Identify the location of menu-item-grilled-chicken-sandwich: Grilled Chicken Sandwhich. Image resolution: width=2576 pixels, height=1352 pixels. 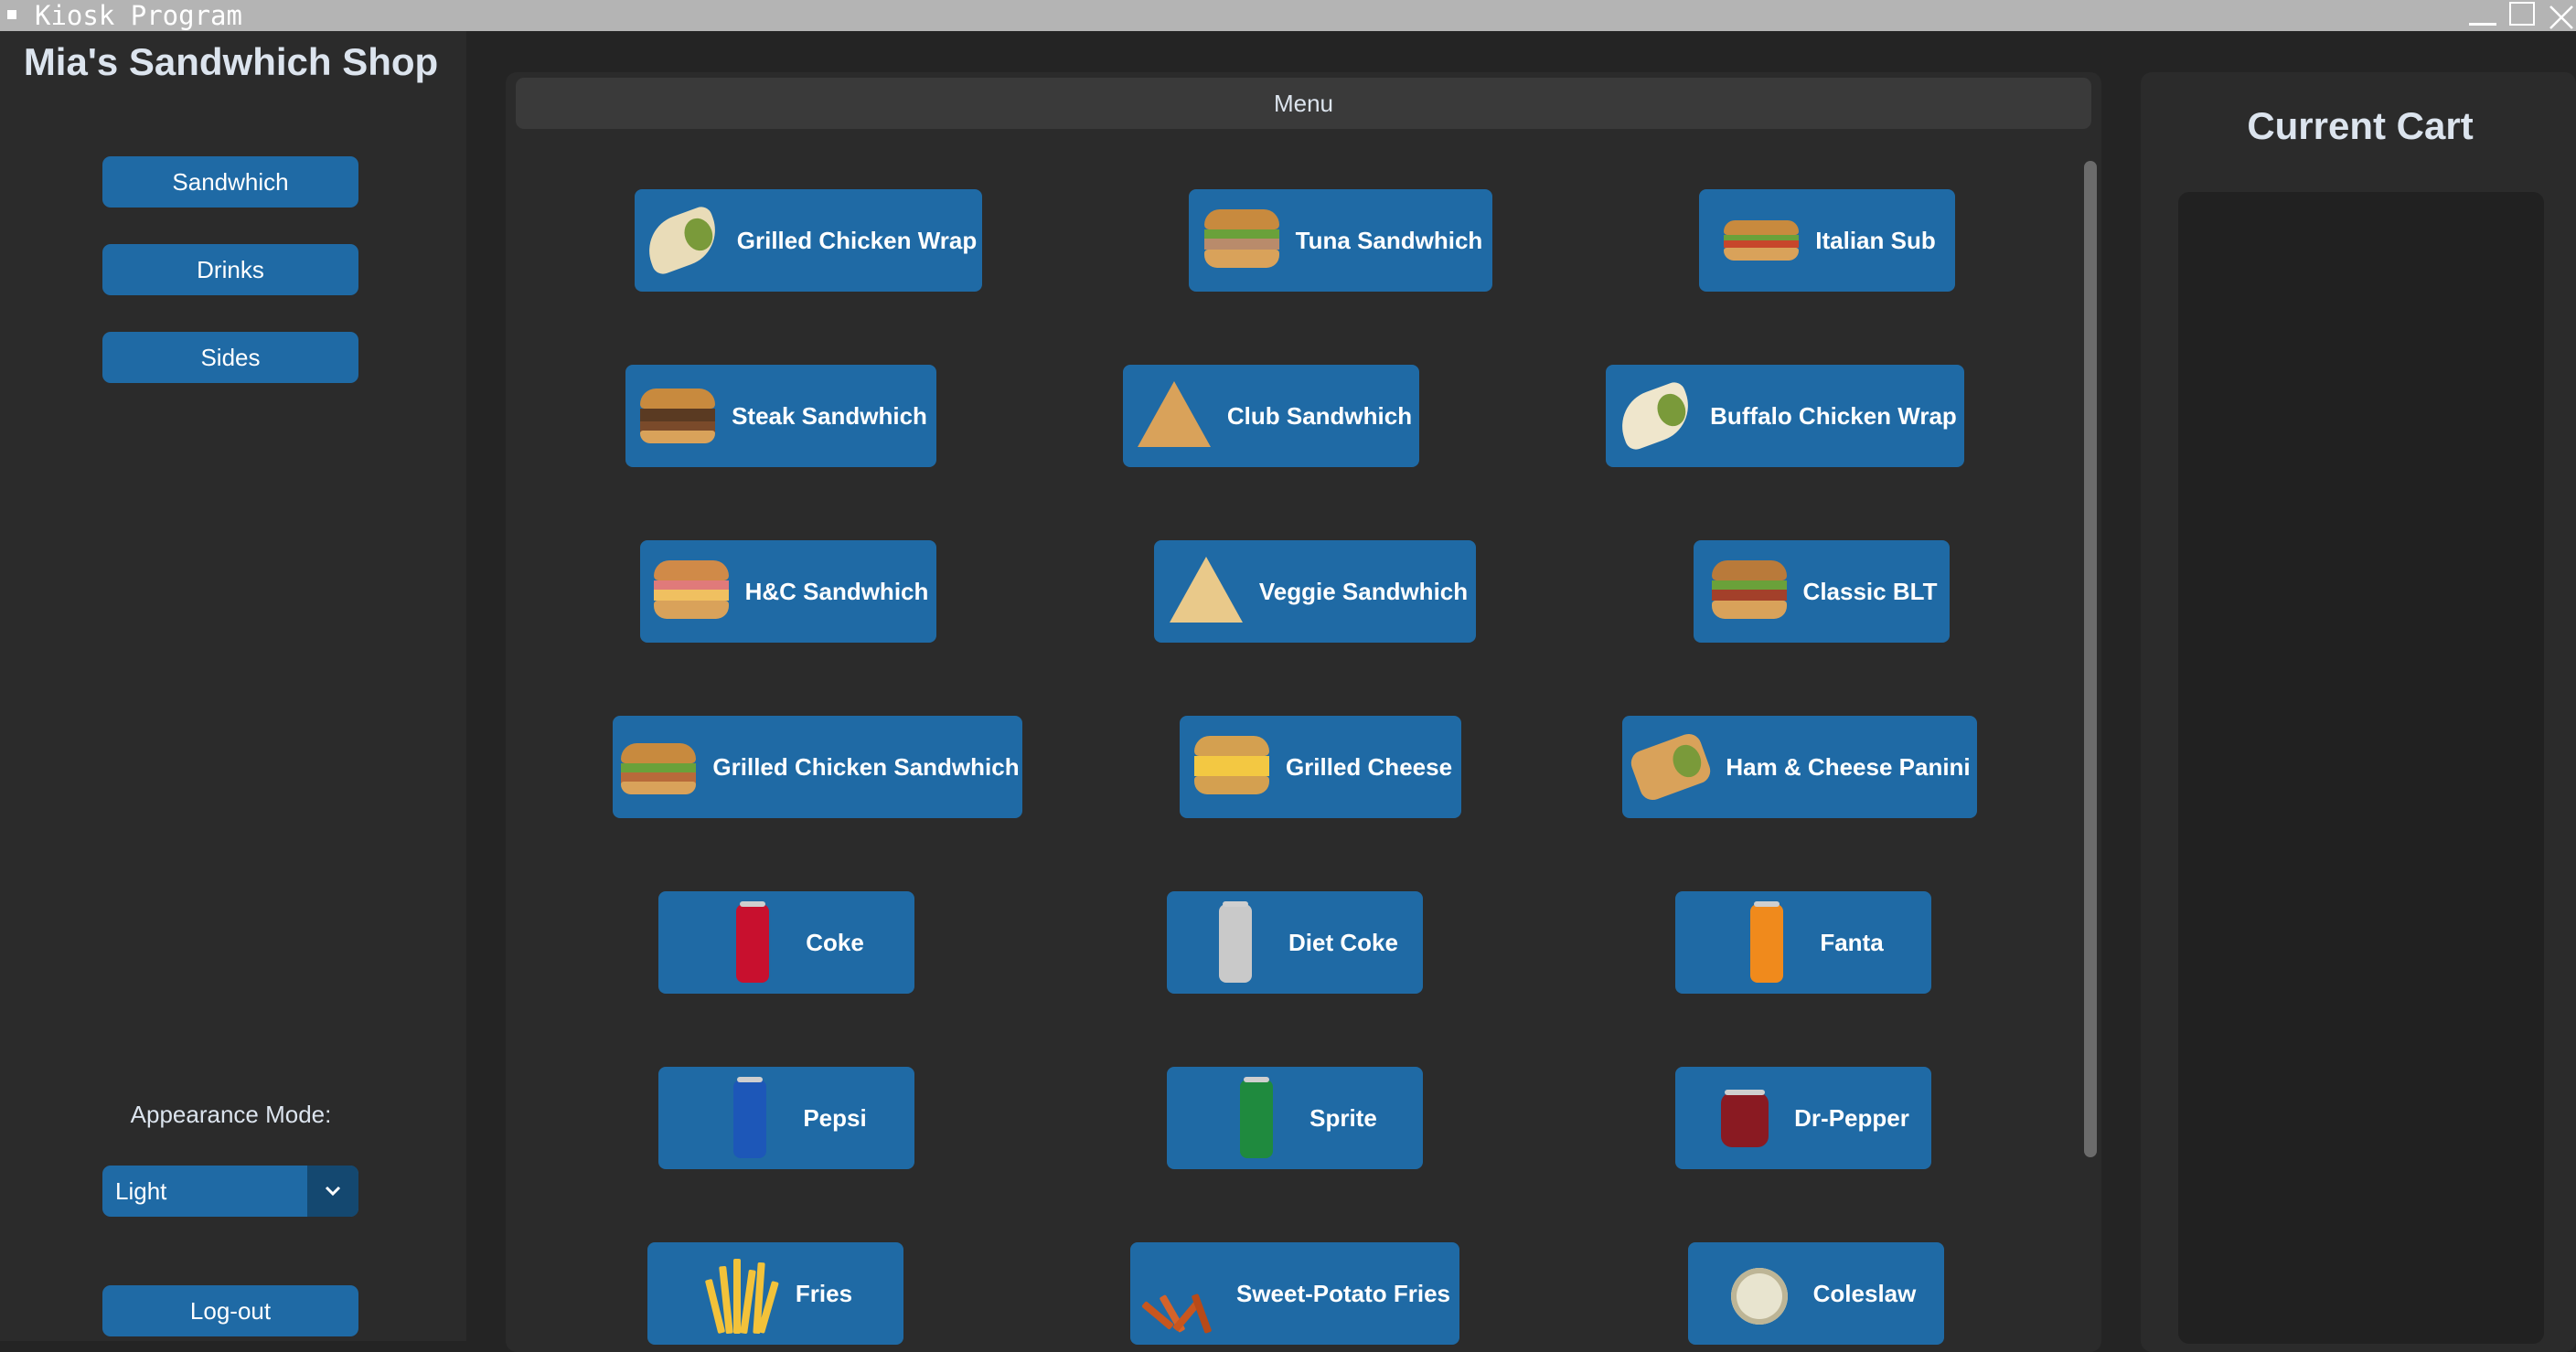
(817, 767).